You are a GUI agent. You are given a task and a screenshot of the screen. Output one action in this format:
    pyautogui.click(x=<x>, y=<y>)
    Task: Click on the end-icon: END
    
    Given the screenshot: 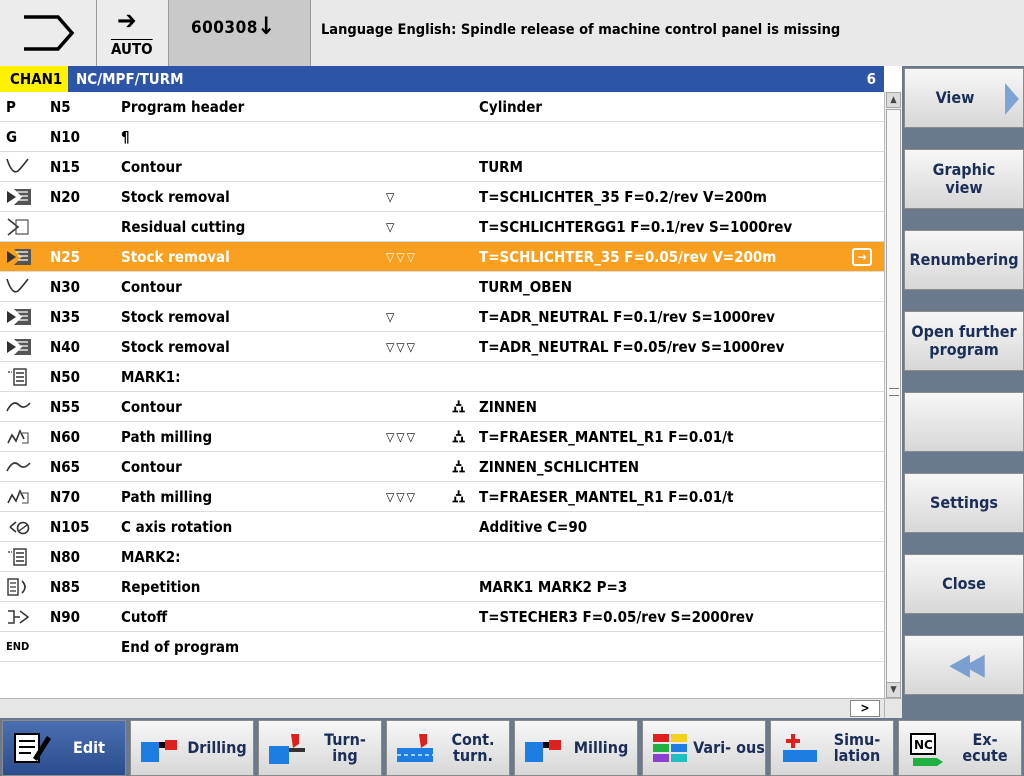 What is the action you would take?
    pyautogui.click(x=24, y=647)
    